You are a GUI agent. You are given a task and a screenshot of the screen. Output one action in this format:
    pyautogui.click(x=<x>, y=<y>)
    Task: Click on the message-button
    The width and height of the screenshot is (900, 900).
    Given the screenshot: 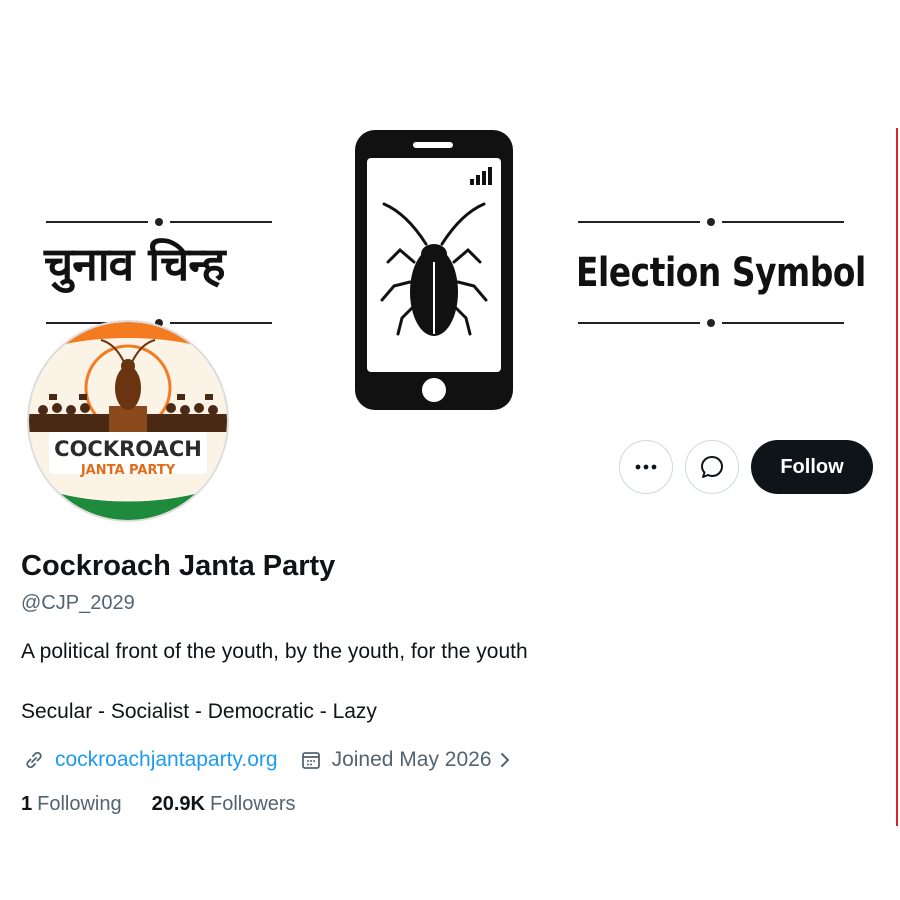 What is the action you would take?
    pyautogui.click(x=712, y=467)
    